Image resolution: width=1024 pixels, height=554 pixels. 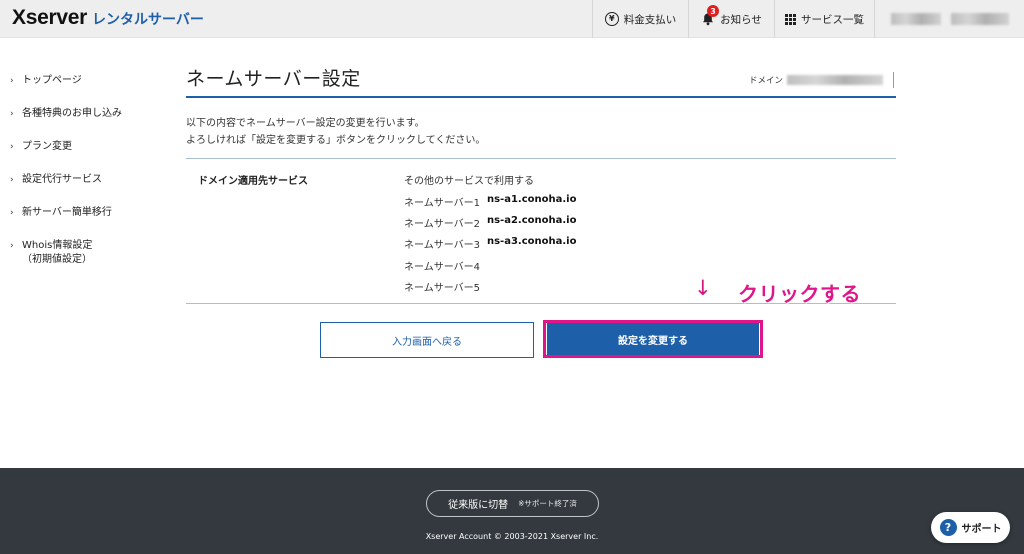 I want to click on click-annotation: クリックする, so click(x=799, y=294).